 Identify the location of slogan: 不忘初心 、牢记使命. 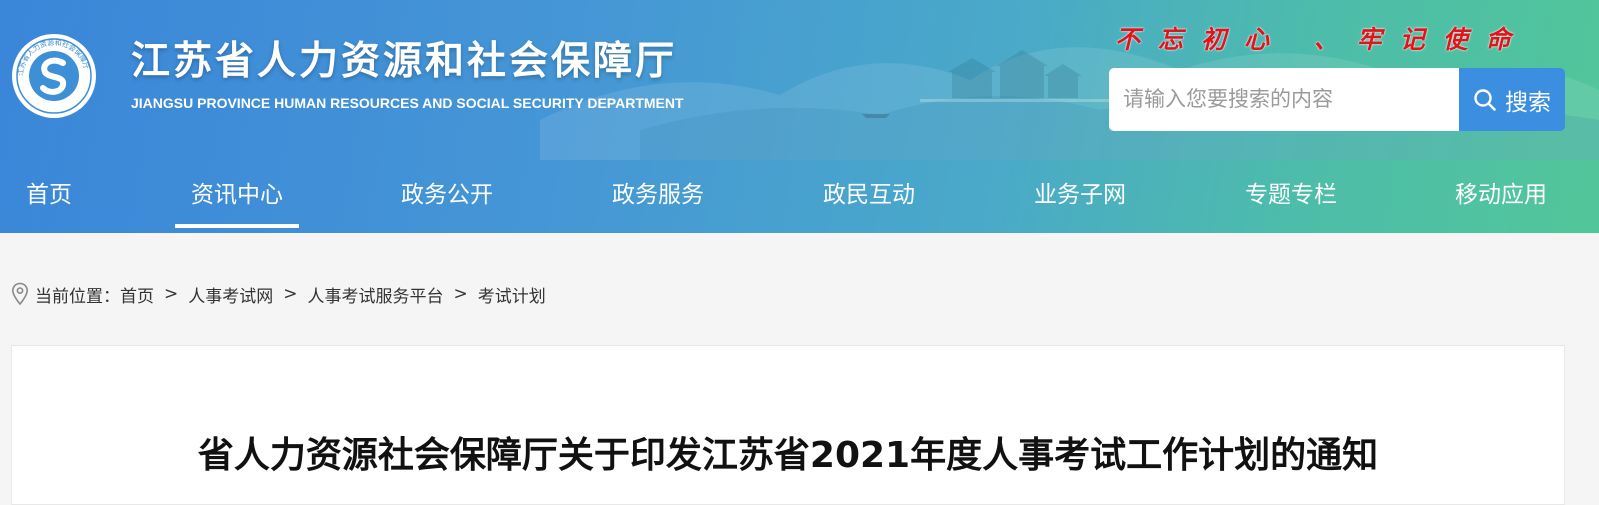
(1322, 39).